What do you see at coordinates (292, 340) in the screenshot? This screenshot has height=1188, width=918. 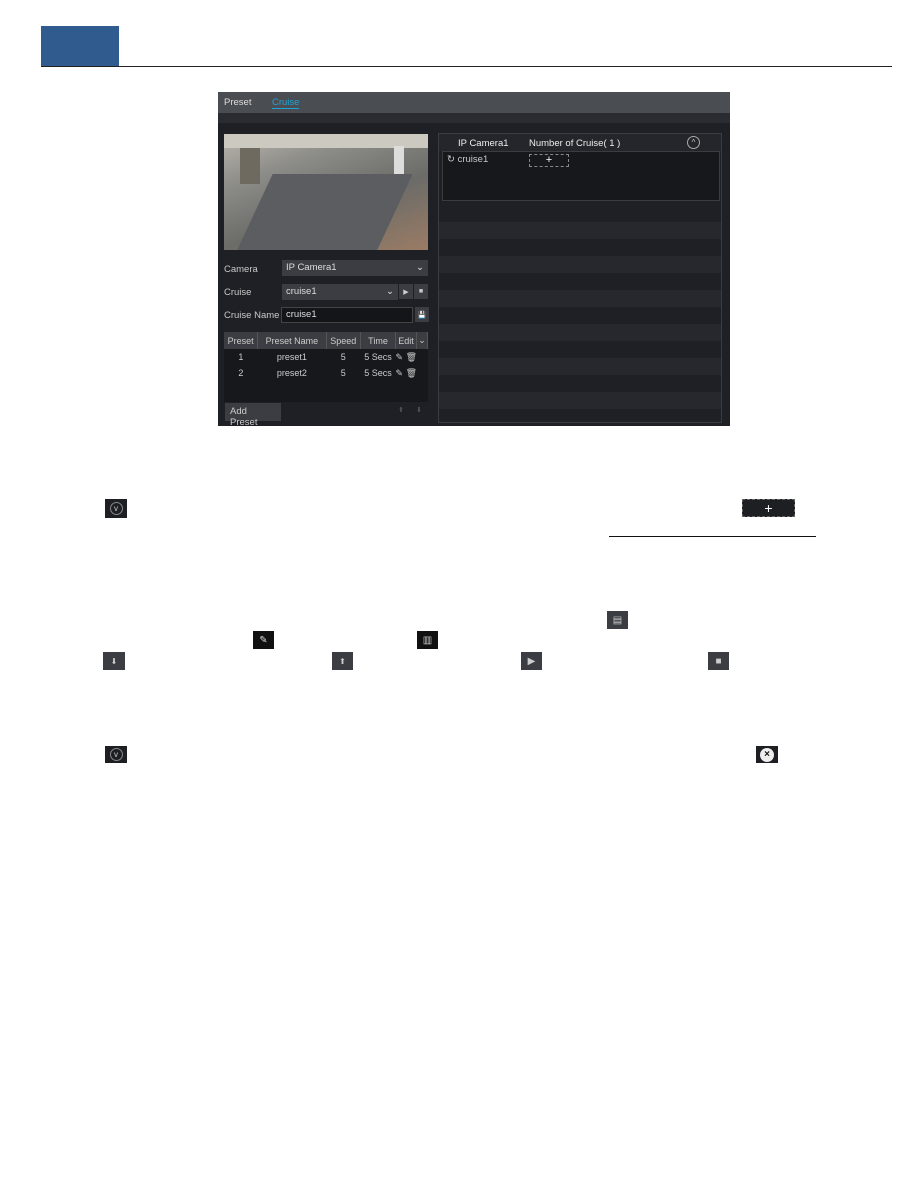 I see `col-preset-name: Preset Name` at bounding box center [292, 340].